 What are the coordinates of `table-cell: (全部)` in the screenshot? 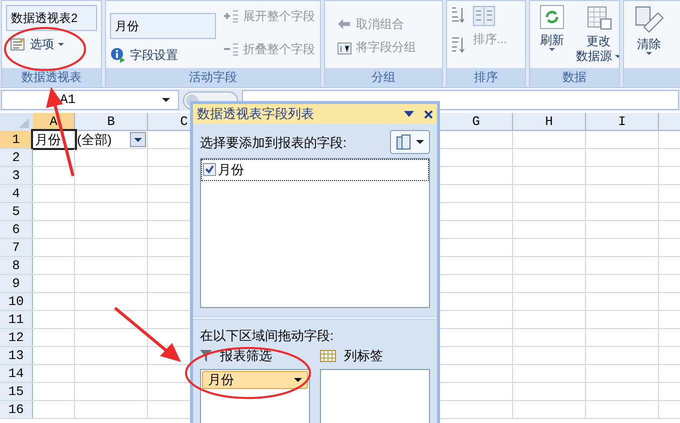 It's located at (111, 139).